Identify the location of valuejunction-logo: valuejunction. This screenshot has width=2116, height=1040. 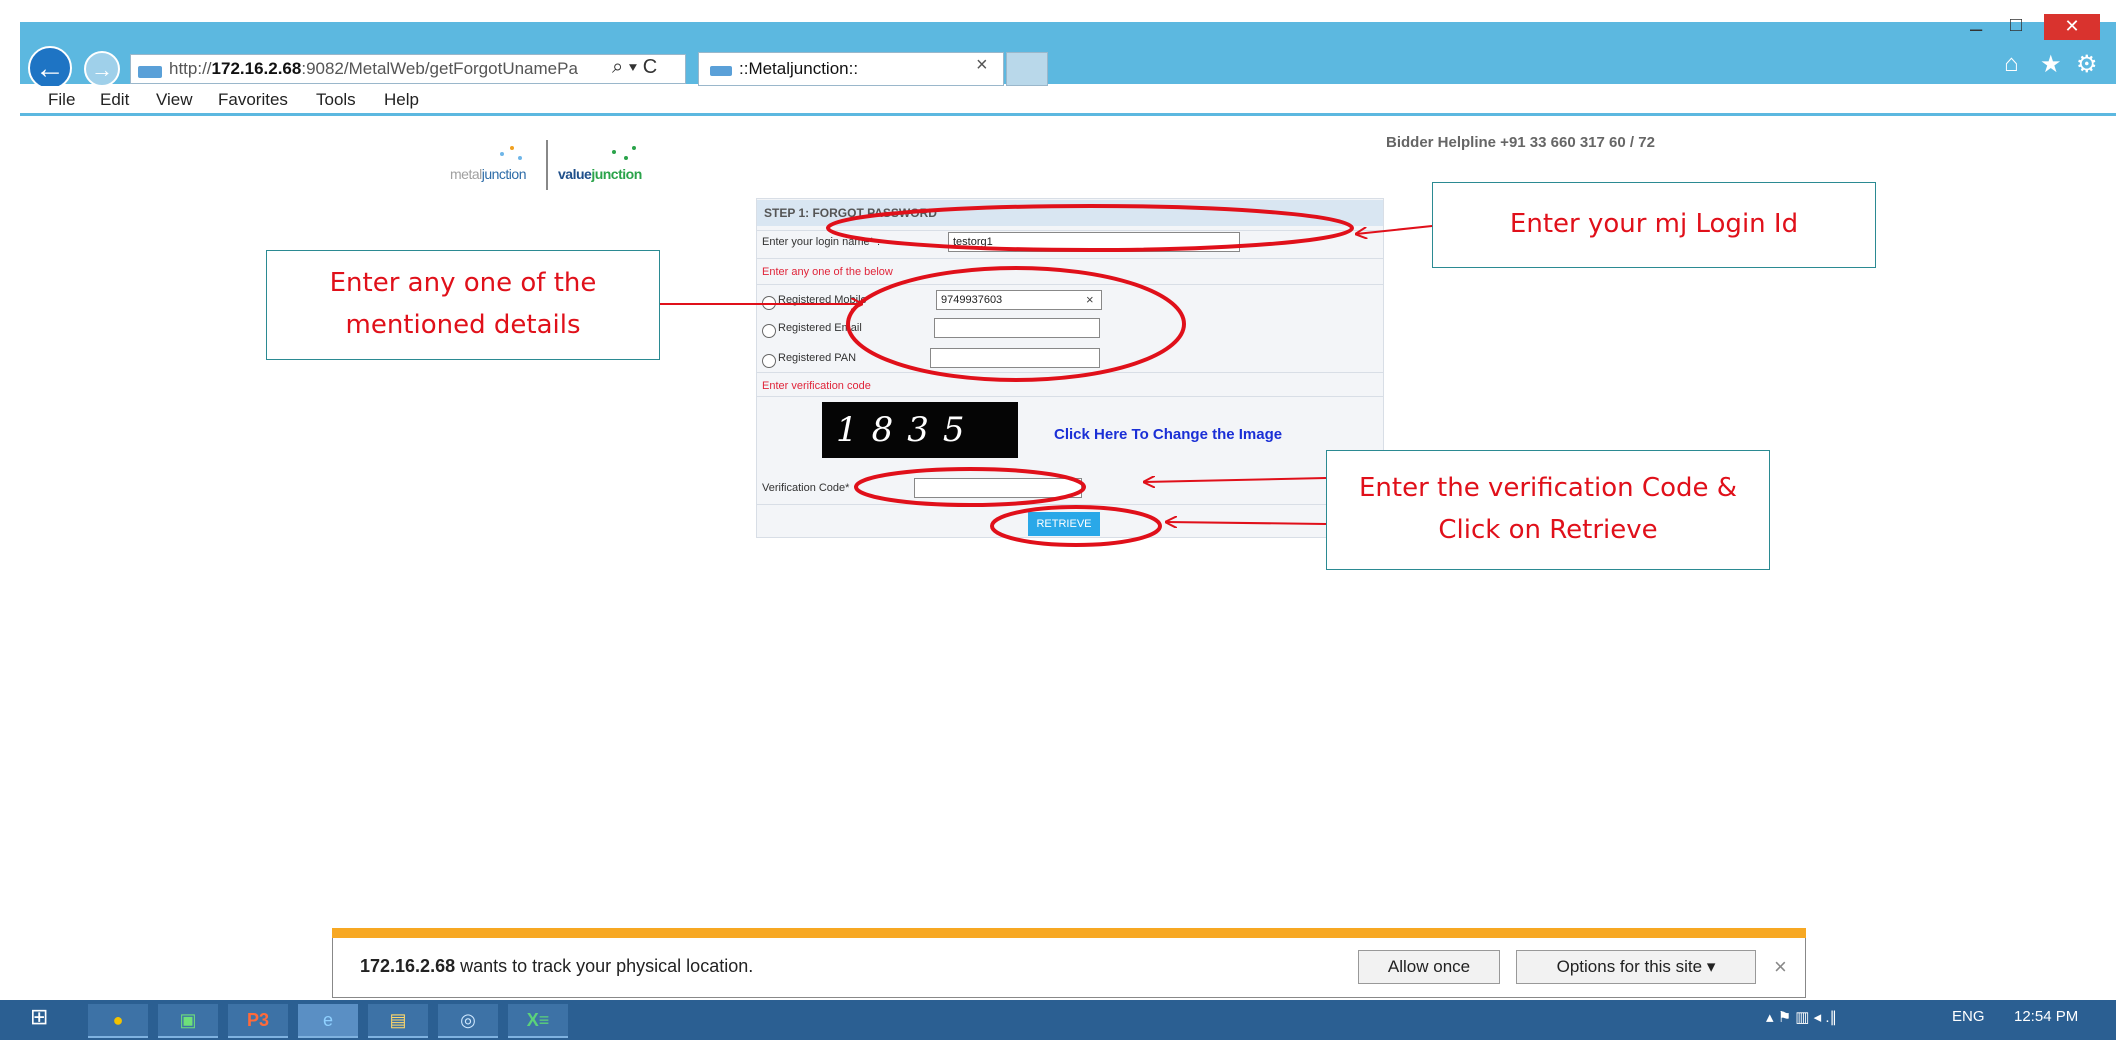
(600, 174).